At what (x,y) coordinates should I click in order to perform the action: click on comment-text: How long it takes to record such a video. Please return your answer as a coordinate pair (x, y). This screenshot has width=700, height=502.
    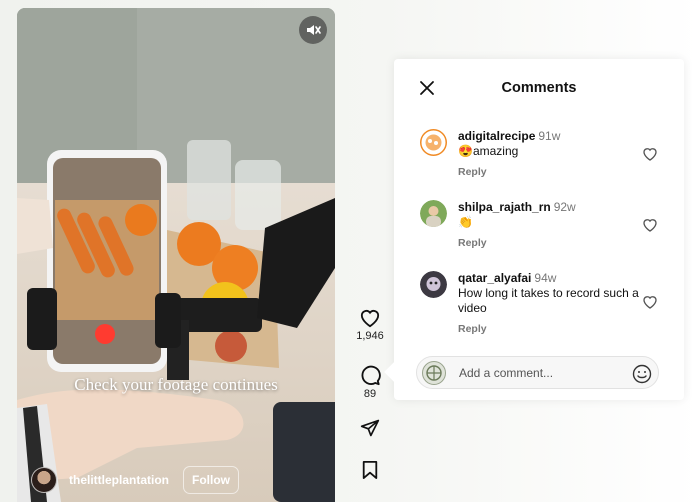
    Looking at the image, I should click on (548, 300).